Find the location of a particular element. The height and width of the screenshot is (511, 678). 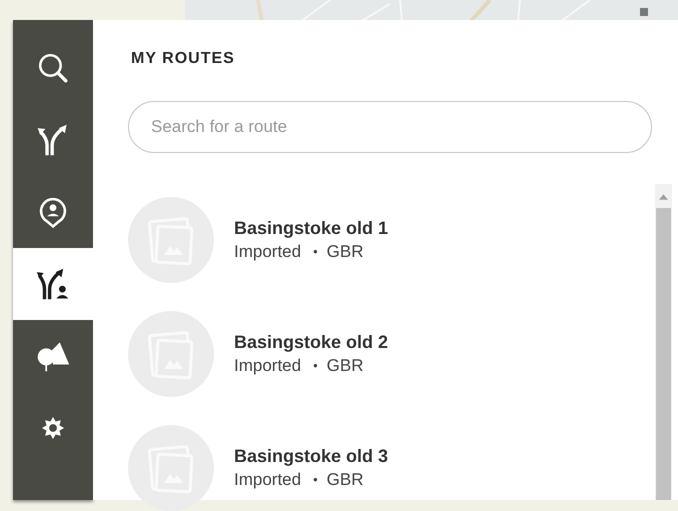

scrollbar is located at coordinates (663, 342).